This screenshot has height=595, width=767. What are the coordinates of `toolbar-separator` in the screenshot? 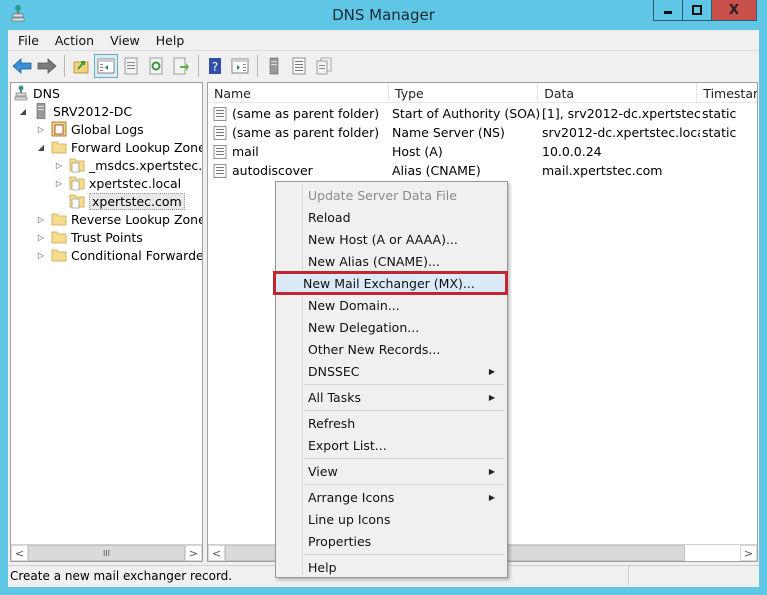 It's located at (198, 66).